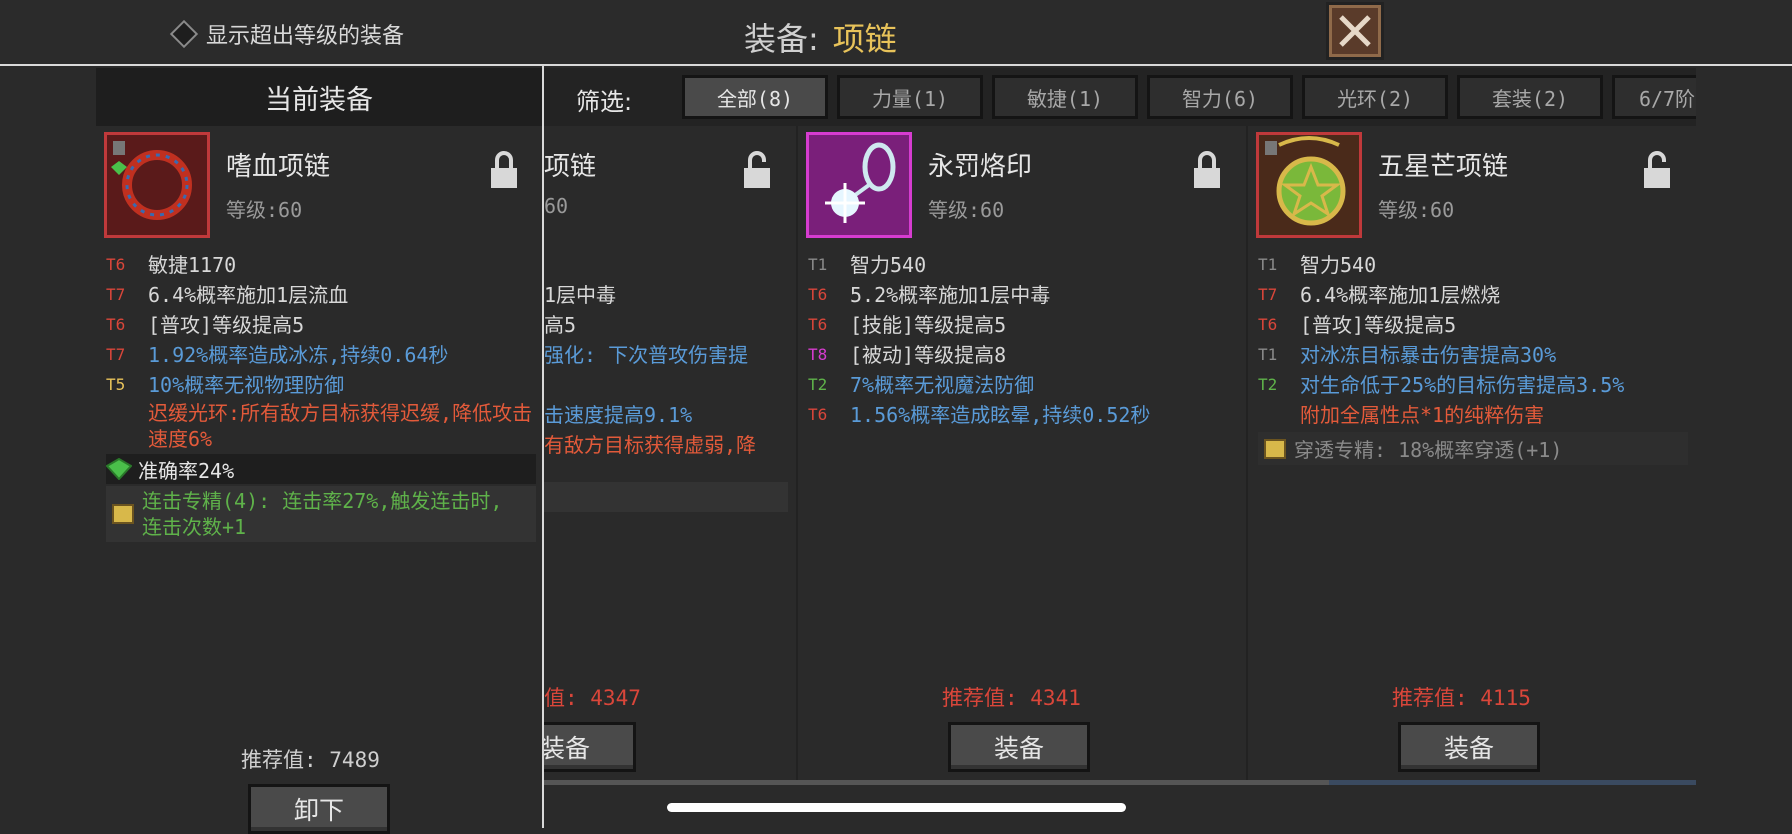  What do you see at coordinates (980, 167) in the screenshot?
I see `item-name: 永罚烙印` at bounding box center [980, 167].